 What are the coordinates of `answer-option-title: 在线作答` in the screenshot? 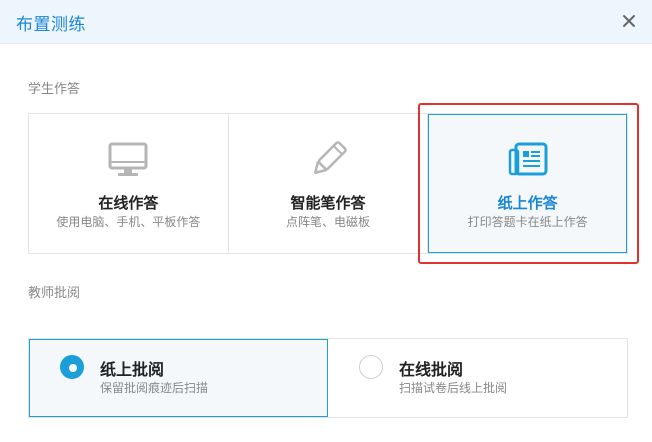 It's located at (128, 203).